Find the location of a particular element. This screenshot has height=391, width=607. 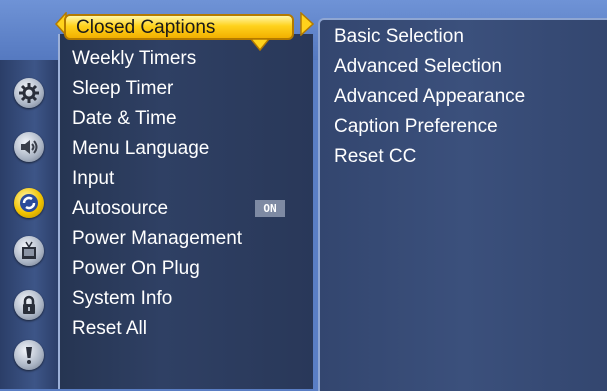

menu-item-system-info: System Info is located at coordinates (157, 299).